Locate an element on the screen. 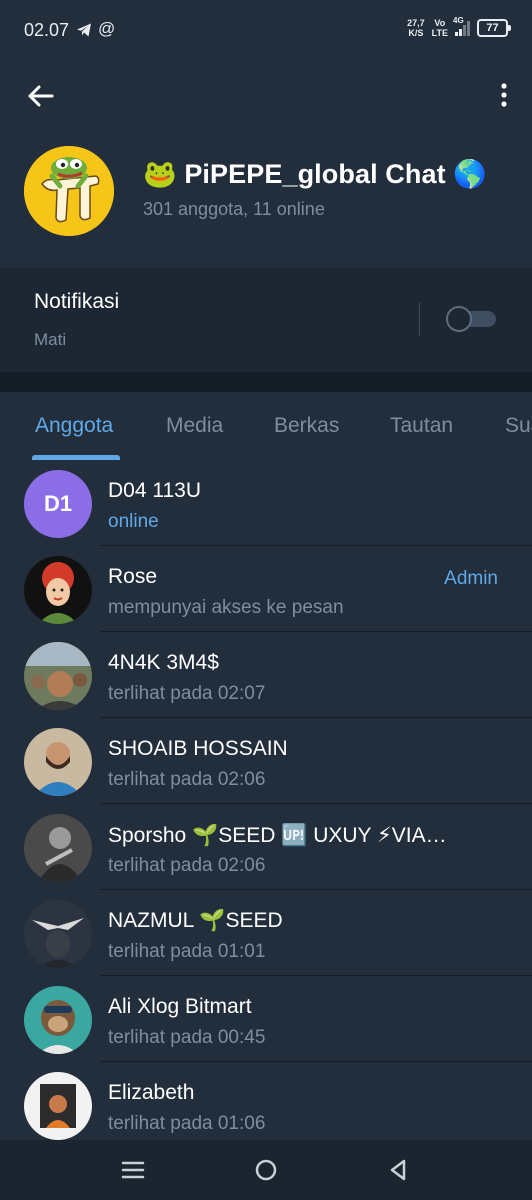 This screenshot has width=532, height=1200. tab-files: Berkas is located at coordinates (306, 426).